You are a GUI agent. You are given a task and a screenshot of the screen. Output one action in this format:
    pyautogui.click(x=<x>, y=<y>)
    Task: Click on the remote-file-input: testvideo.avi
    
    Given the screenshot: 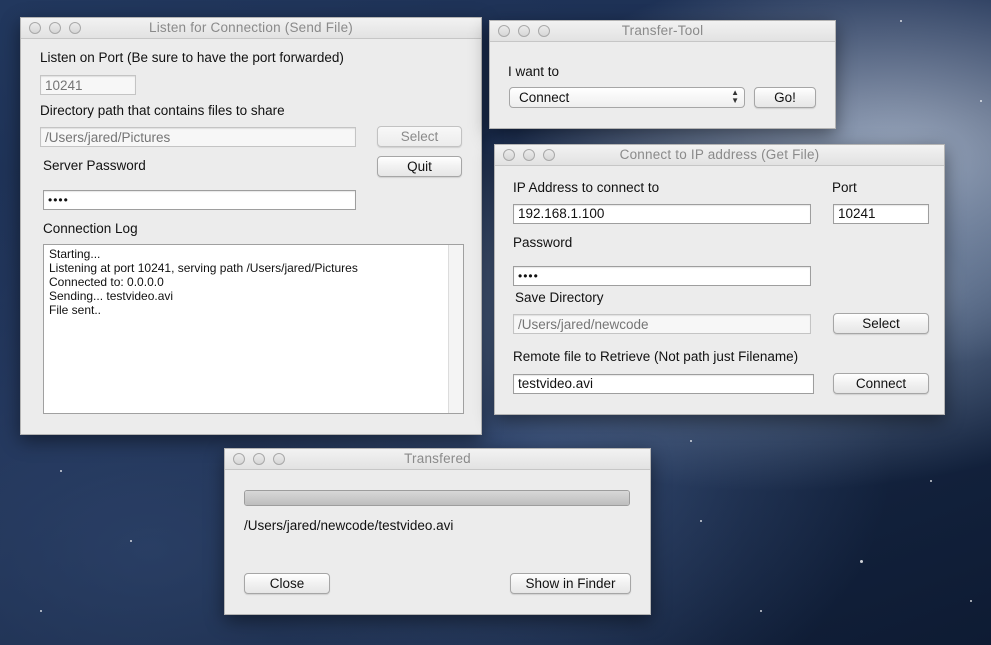 What is the action you would take?
    pyautogui.click(x=663, y=384)
    